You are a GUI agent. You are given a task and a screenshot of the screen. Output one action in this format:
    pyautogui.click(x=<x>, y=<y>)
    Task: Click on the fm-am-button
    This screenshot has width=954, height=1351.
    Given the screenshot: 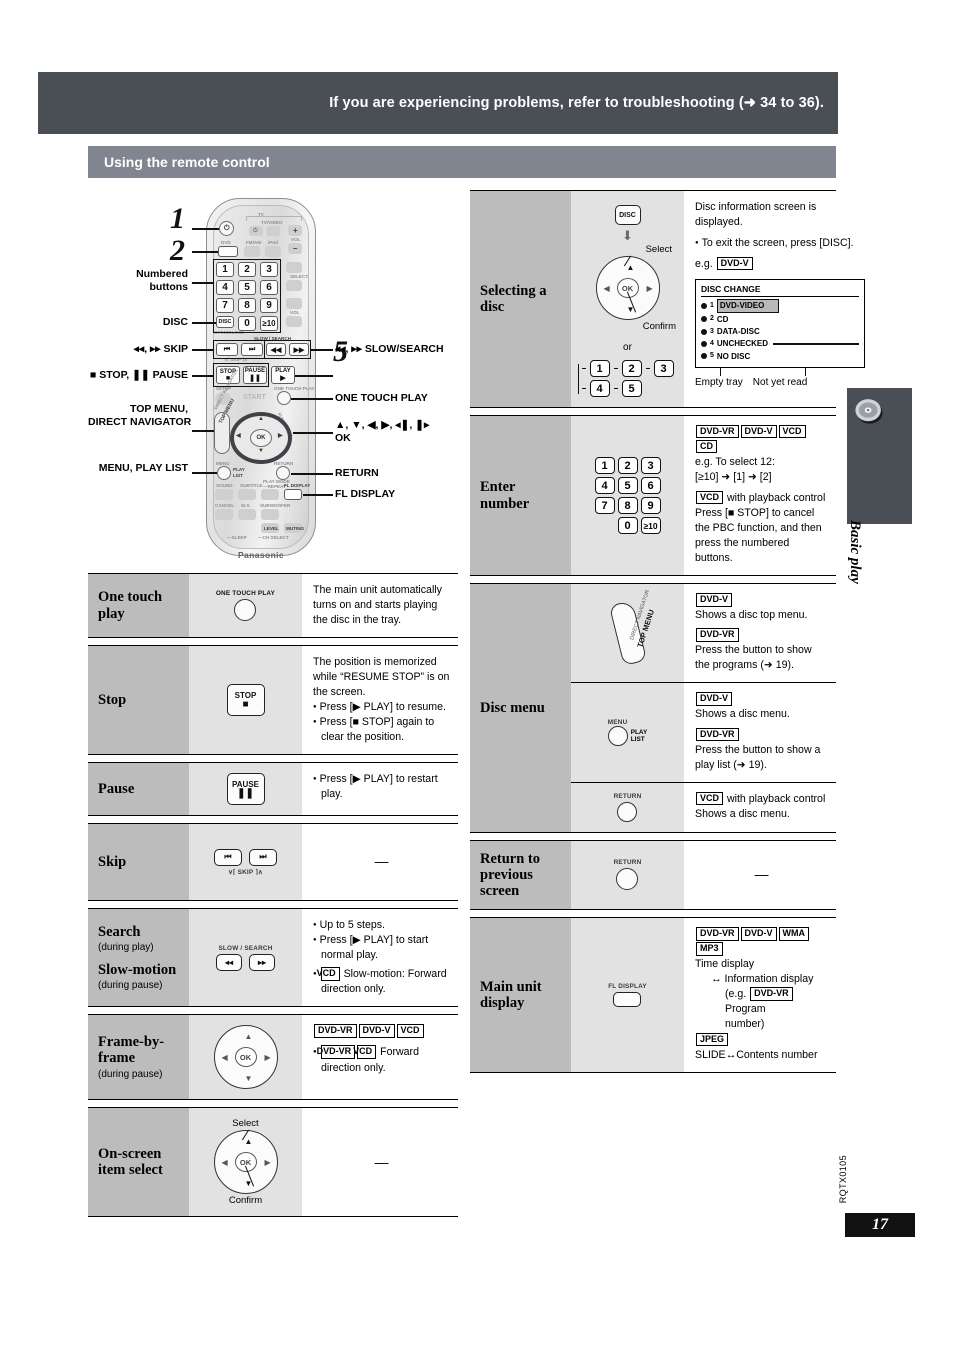 What is the action you would take?
    pyautogui.click(x=252, y=251)
    